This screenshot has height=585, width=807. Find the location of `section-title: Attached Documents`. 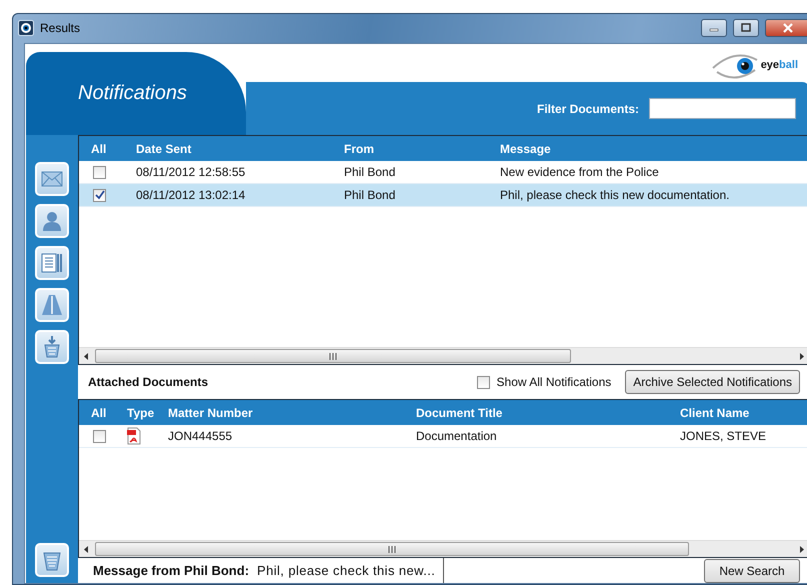

section-title: Attached Documents is located at coordinates (148, 382).